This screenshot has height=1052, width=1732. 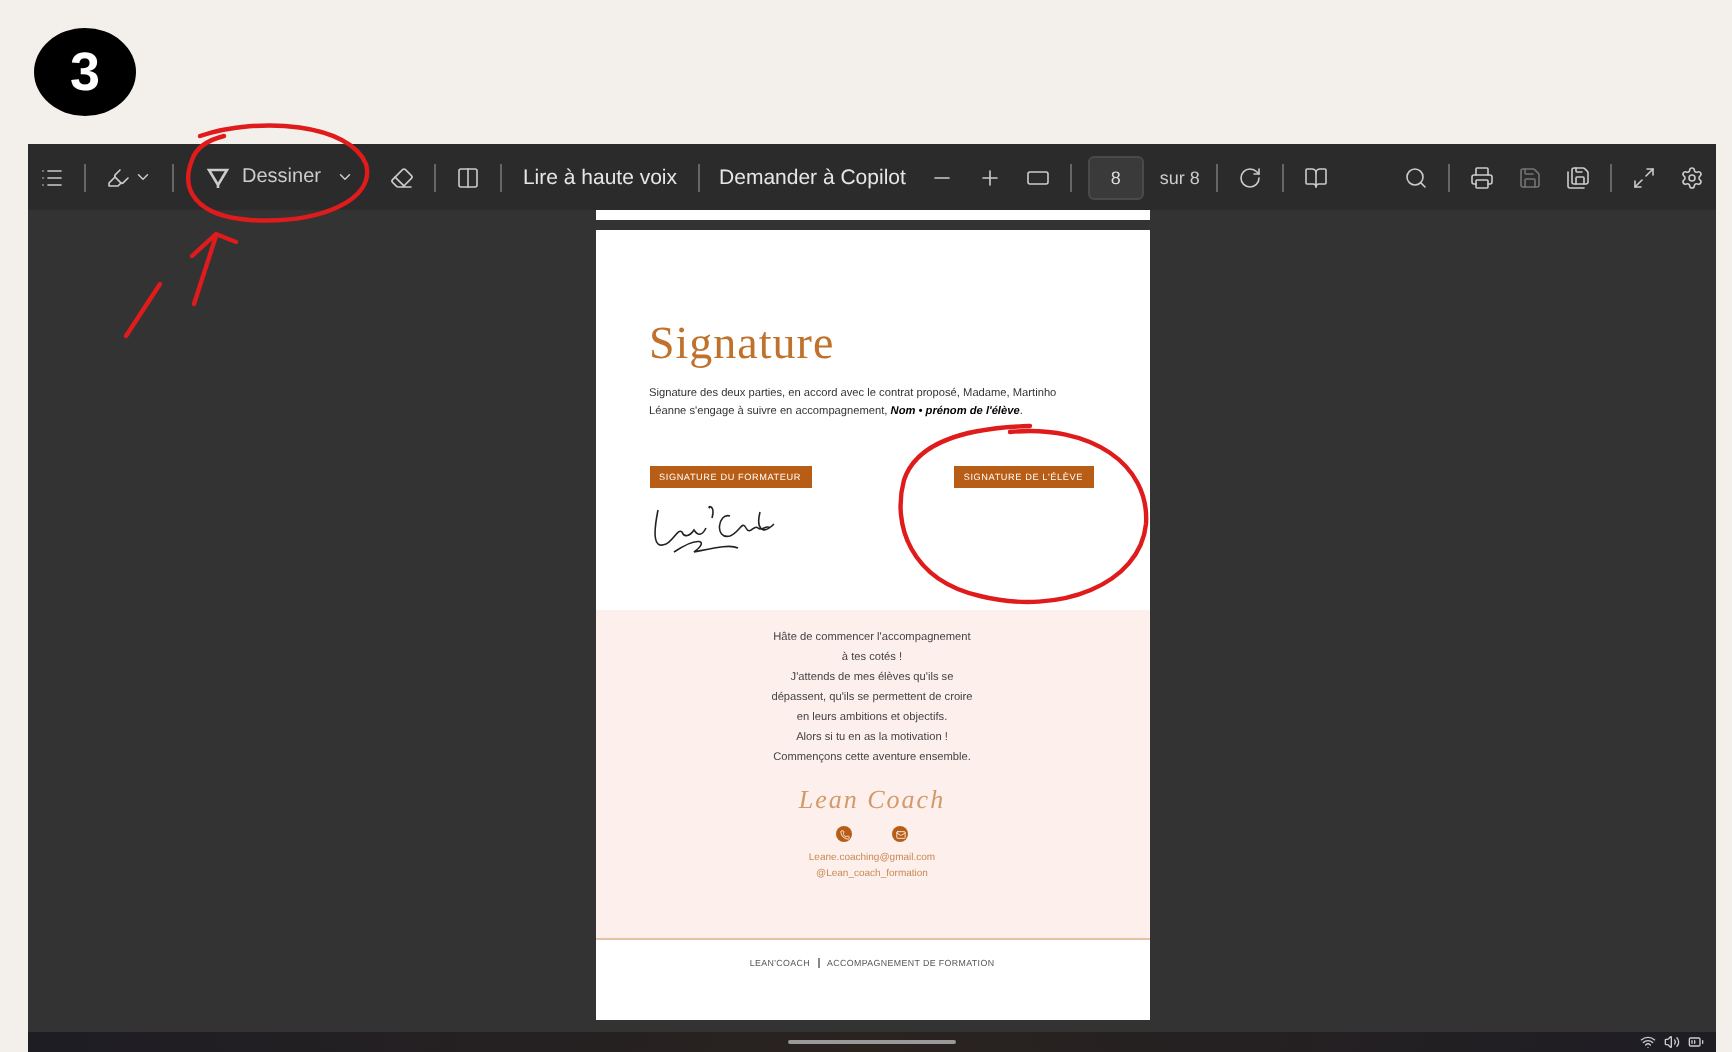 What do you see at coordinates (118, 177) in the screenshot?
I see `highlighter-icon` at bounding box center [118, 177].